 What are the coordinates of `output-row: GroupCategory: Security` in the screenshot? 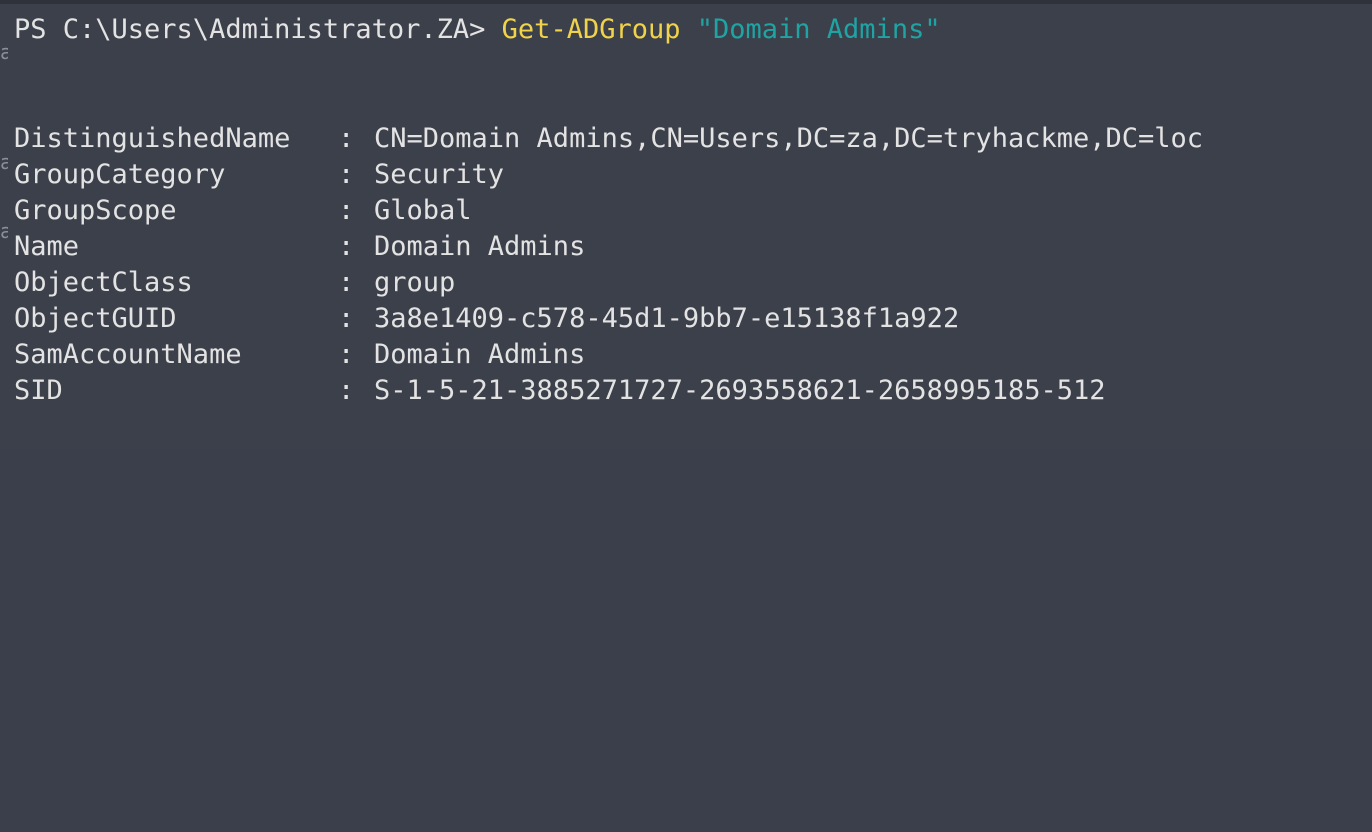 It's located at (259, 175).